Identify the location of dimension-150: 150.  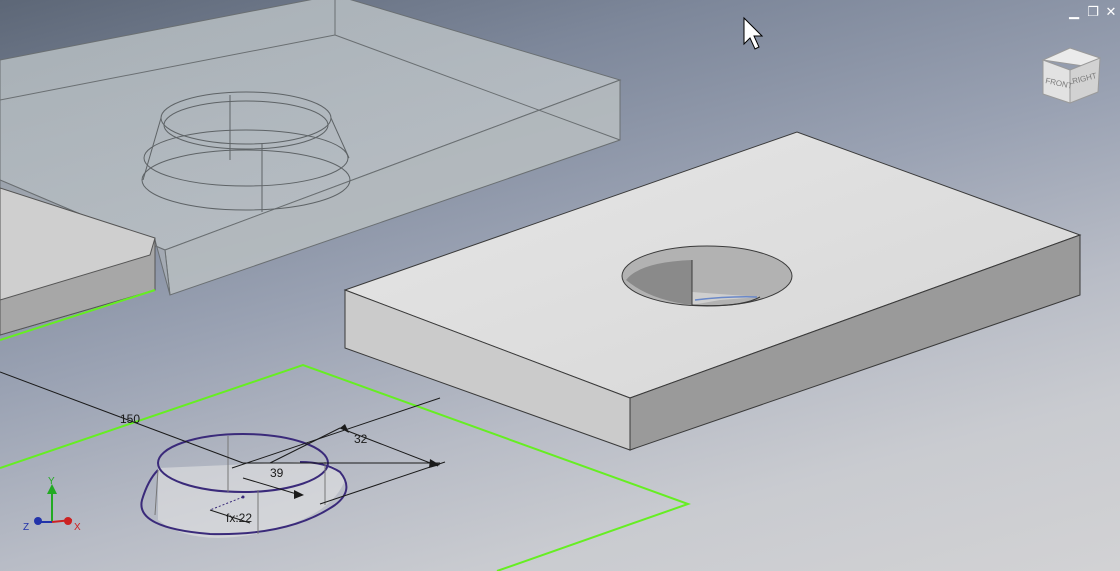
(130, 419).